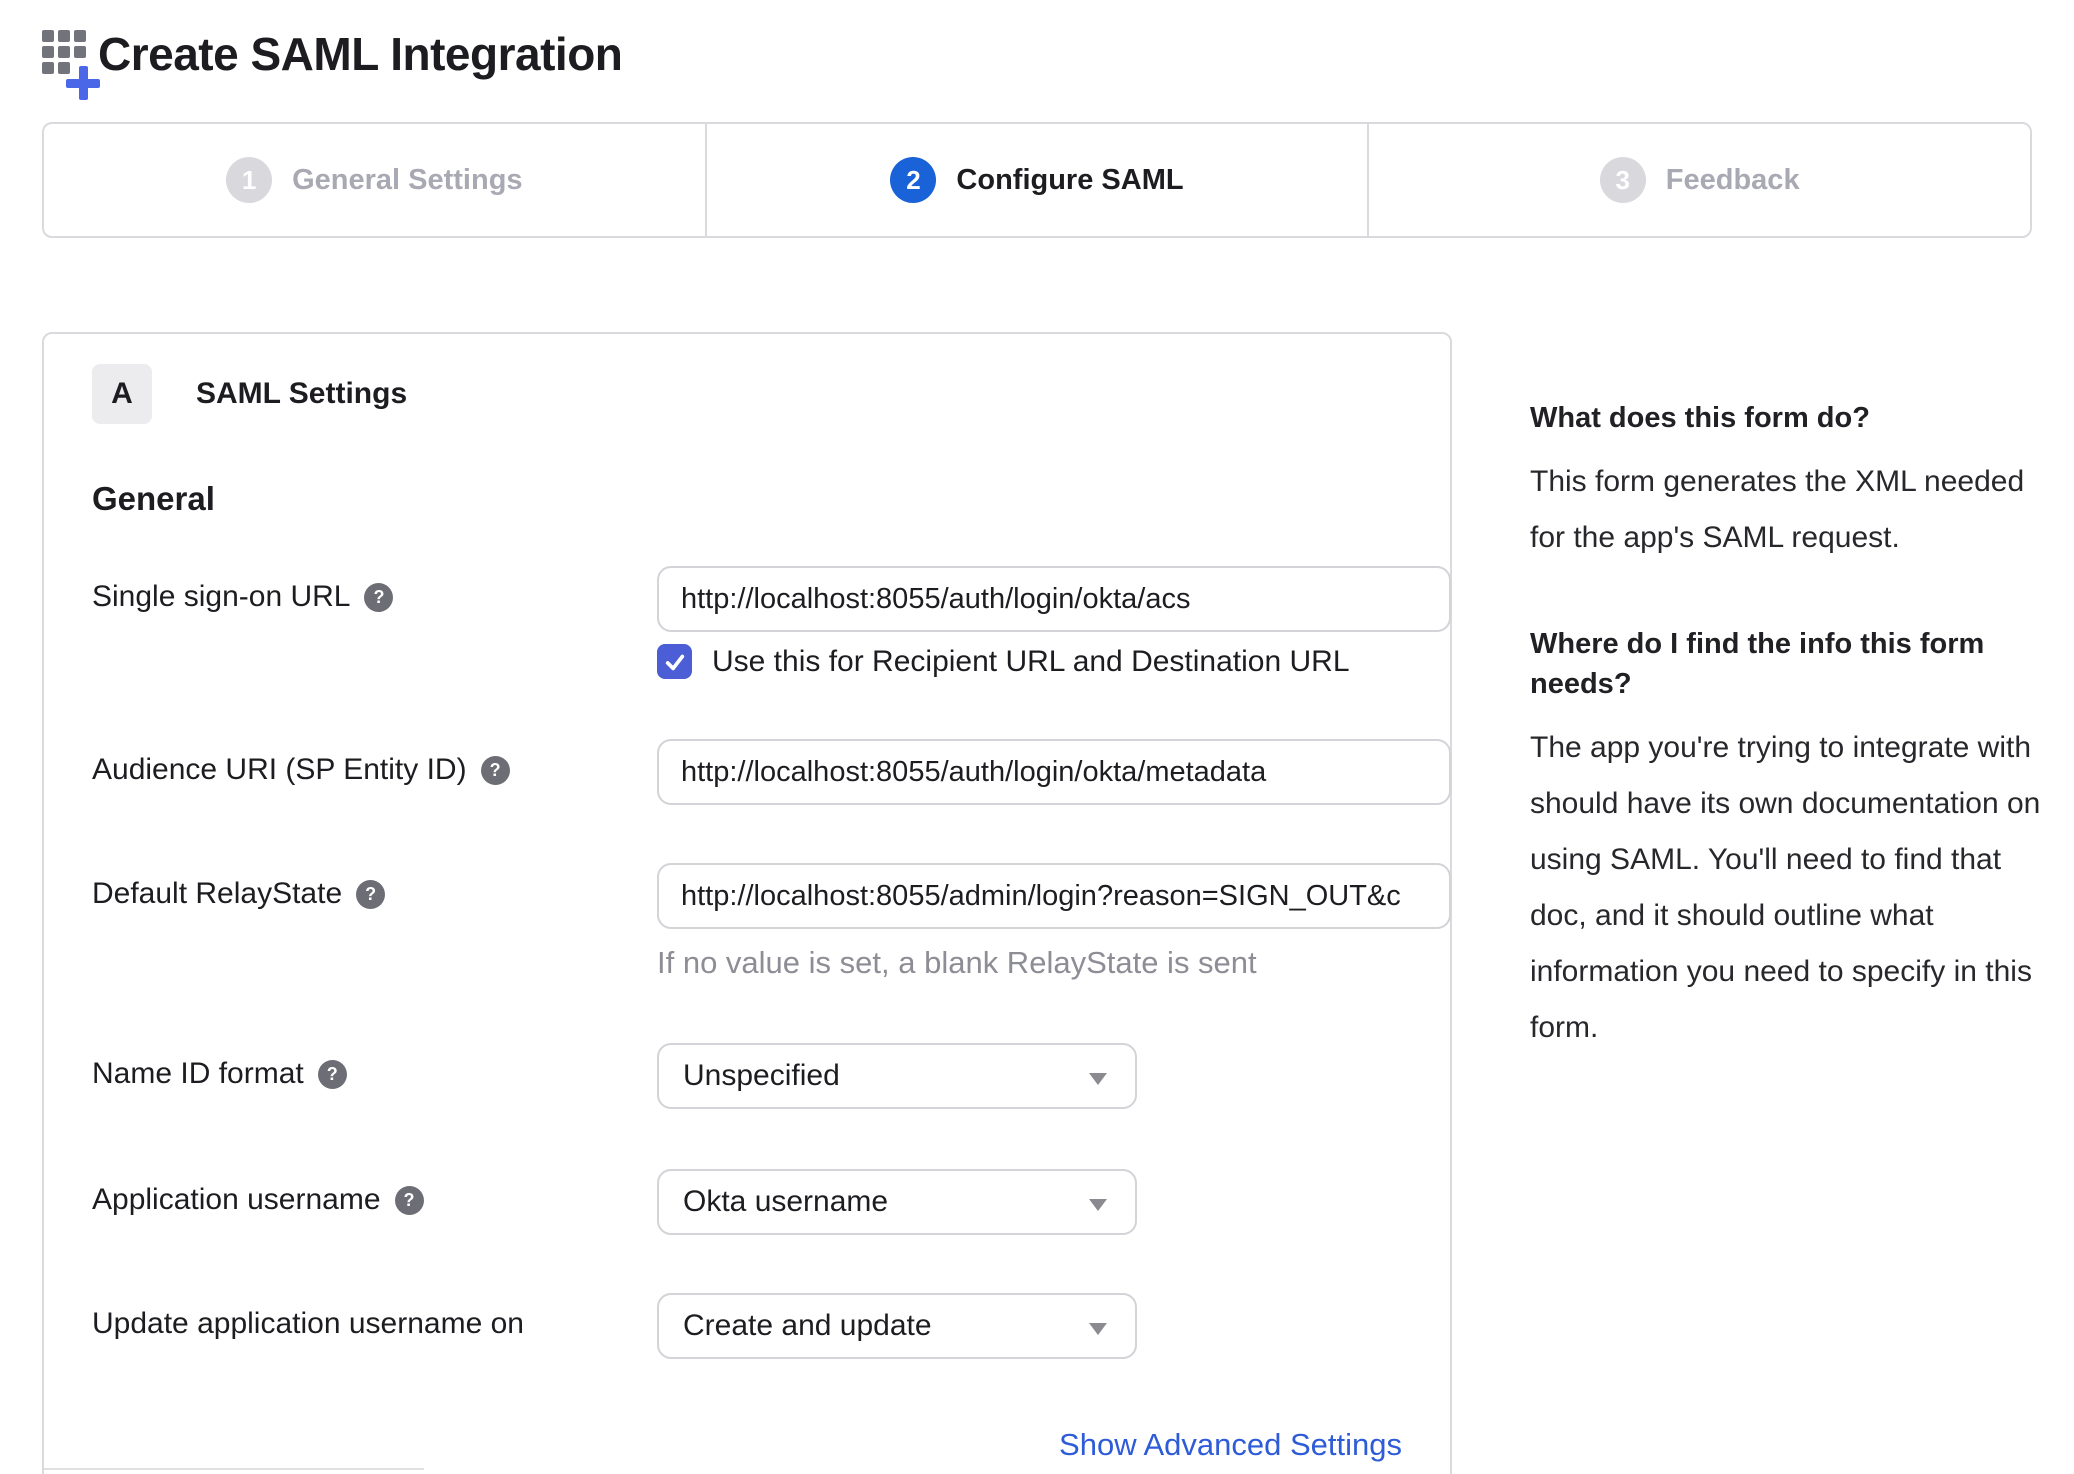 The width and height of the screenshot is (2074, 1474). What do you see at coordinates (747, 394) in the screenshot?
I see `card-header: A SAML Settings` at bounding box center [747, 394].